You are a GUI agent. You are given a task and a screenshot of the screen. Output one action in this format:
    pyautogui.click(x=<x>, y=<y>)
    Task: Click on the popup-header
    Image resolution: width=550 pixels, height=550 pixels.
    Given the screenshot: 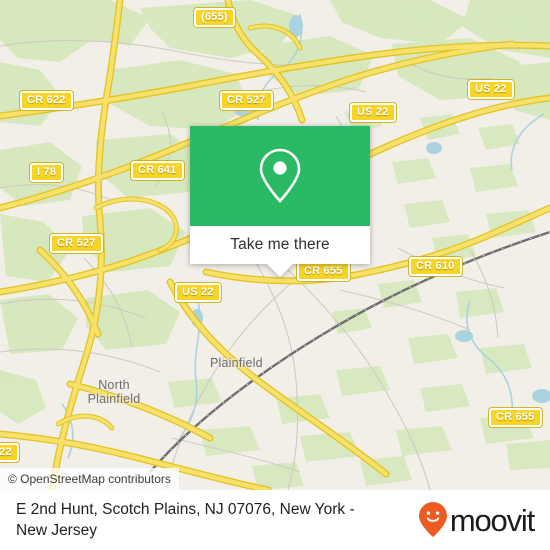 What is the action you would take?
    pyautogui.click(x=280, y=176)
    